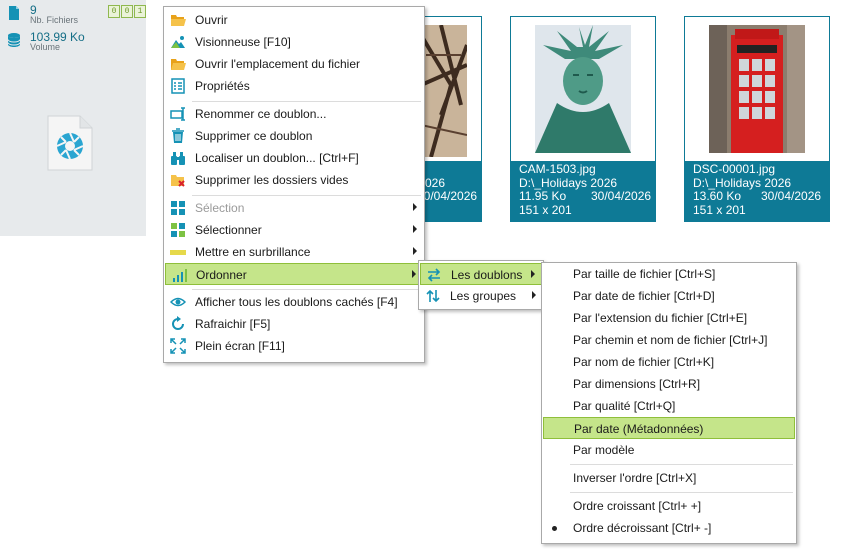  Describe the element at coordinates (604, 450) in the screenshot. I see `menu-item-label: Par modèle` at that location.